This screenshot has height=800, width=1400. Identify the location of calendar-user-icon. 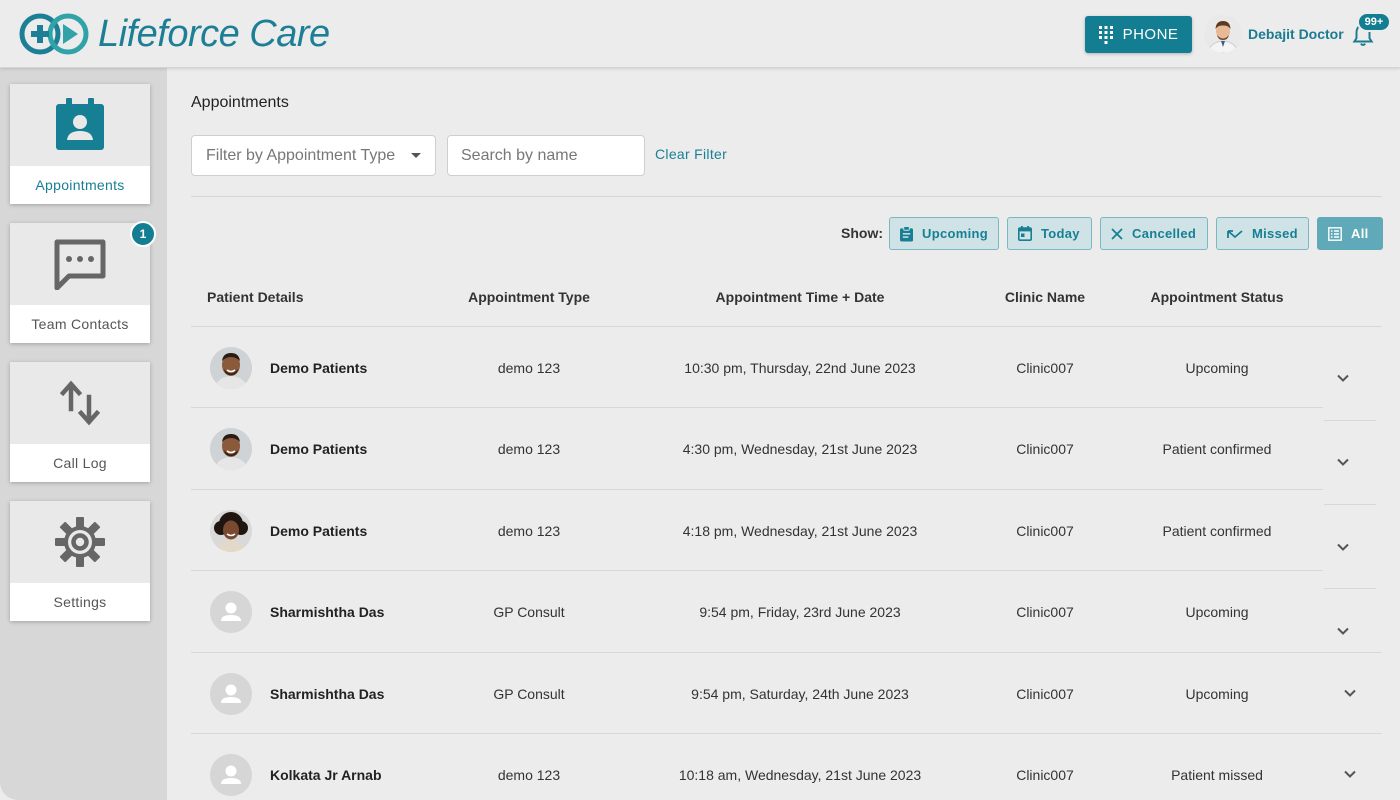
(80, 124).